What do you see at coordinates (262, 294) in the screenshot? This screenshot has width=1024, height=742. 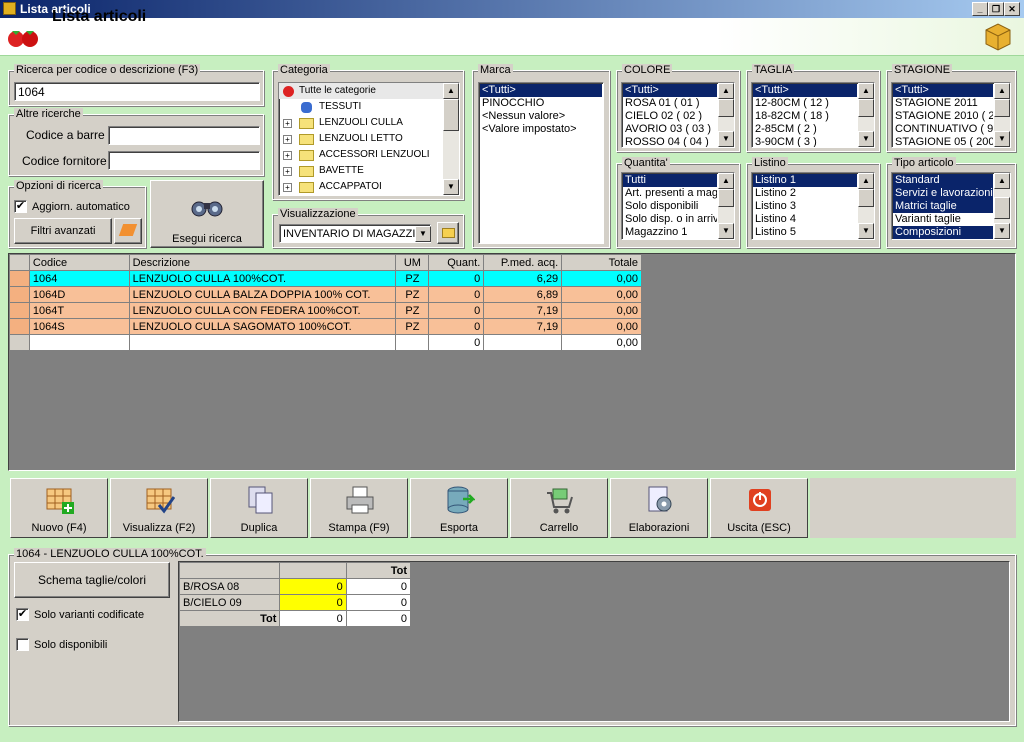 I see `cell: LENZUOLO CULLA BALZA DOPPIA 100% COT.` at bounding box center [262, 294].